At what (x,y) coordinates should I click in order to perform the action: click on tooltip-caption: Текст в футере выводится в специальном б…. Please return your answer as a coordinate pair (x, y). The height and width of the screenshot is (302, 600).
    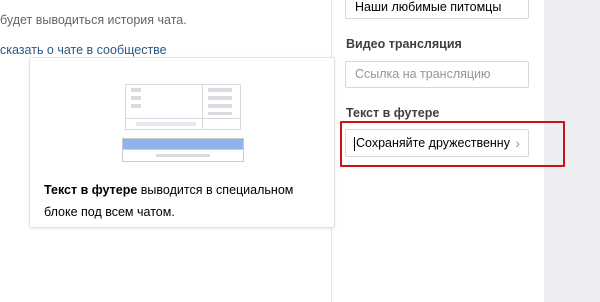
    Looking at the image, I should click on (184, 201).